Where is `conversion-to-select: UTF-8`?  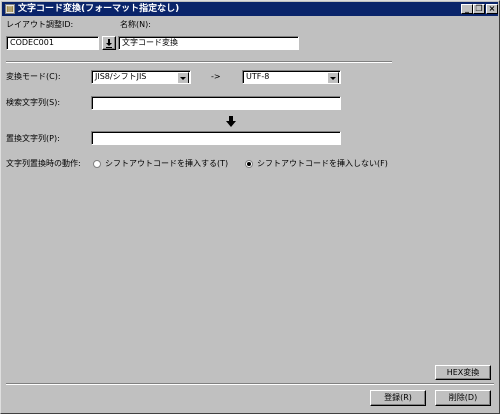 conversion-to-select: UTF-8 is located at coordinates (291, 77).